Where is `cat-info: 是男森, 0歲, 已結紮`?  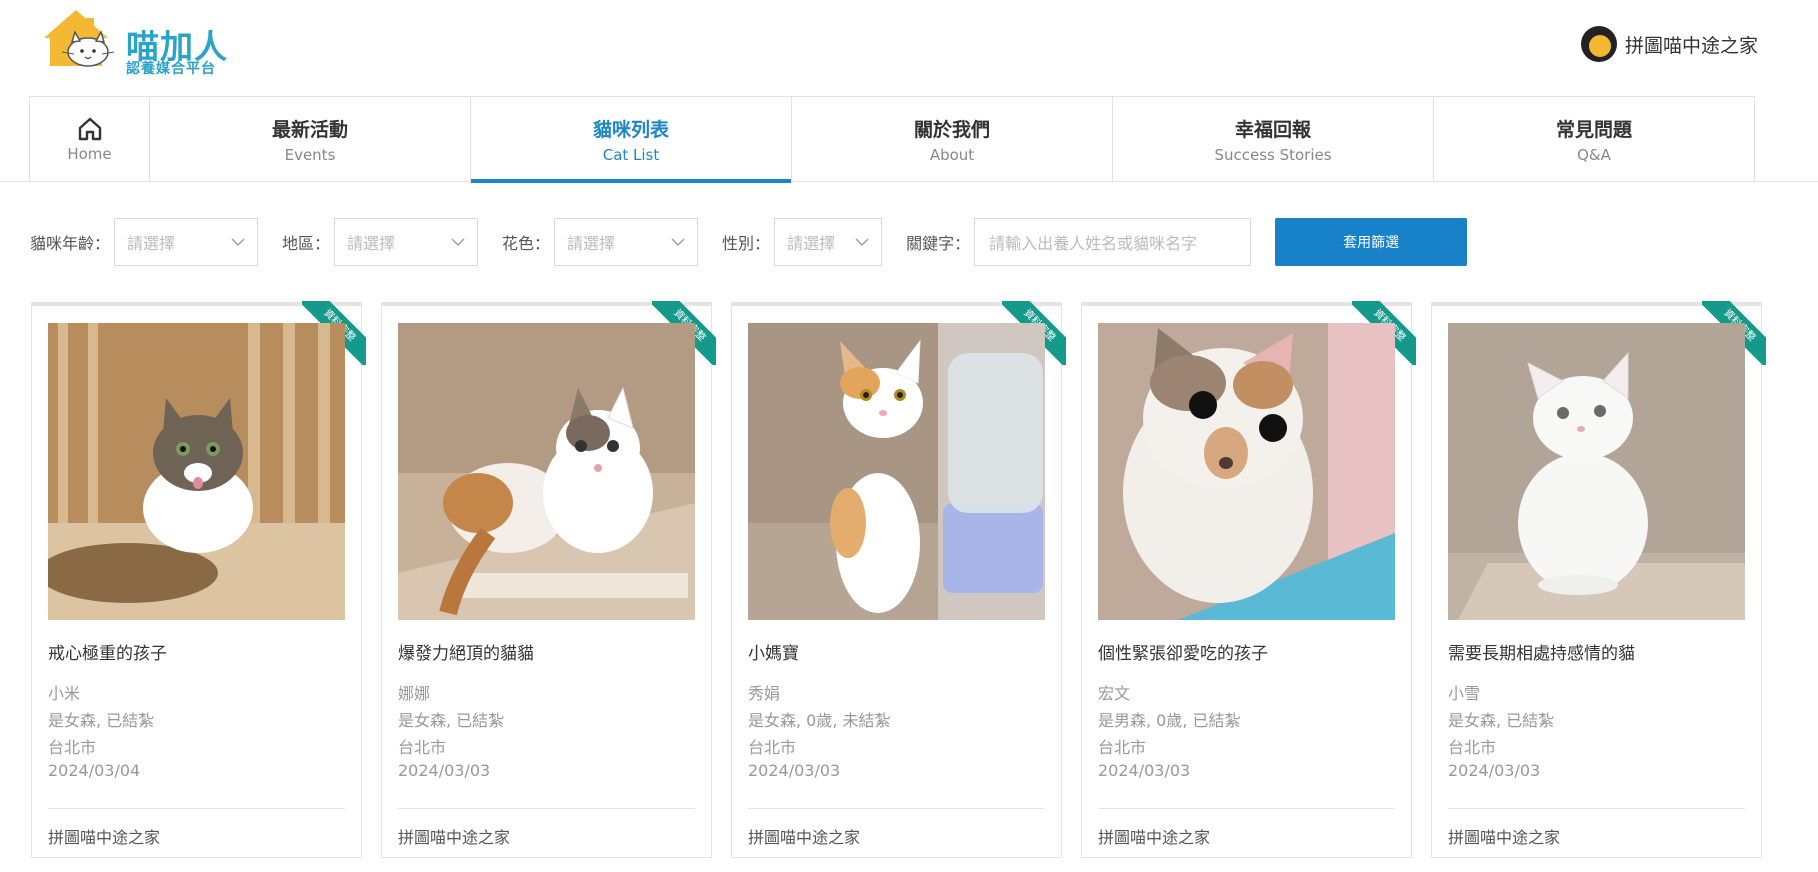
cat-info: 是男森, 0歲, 已結紮 is located at coordinates (1169, 720).